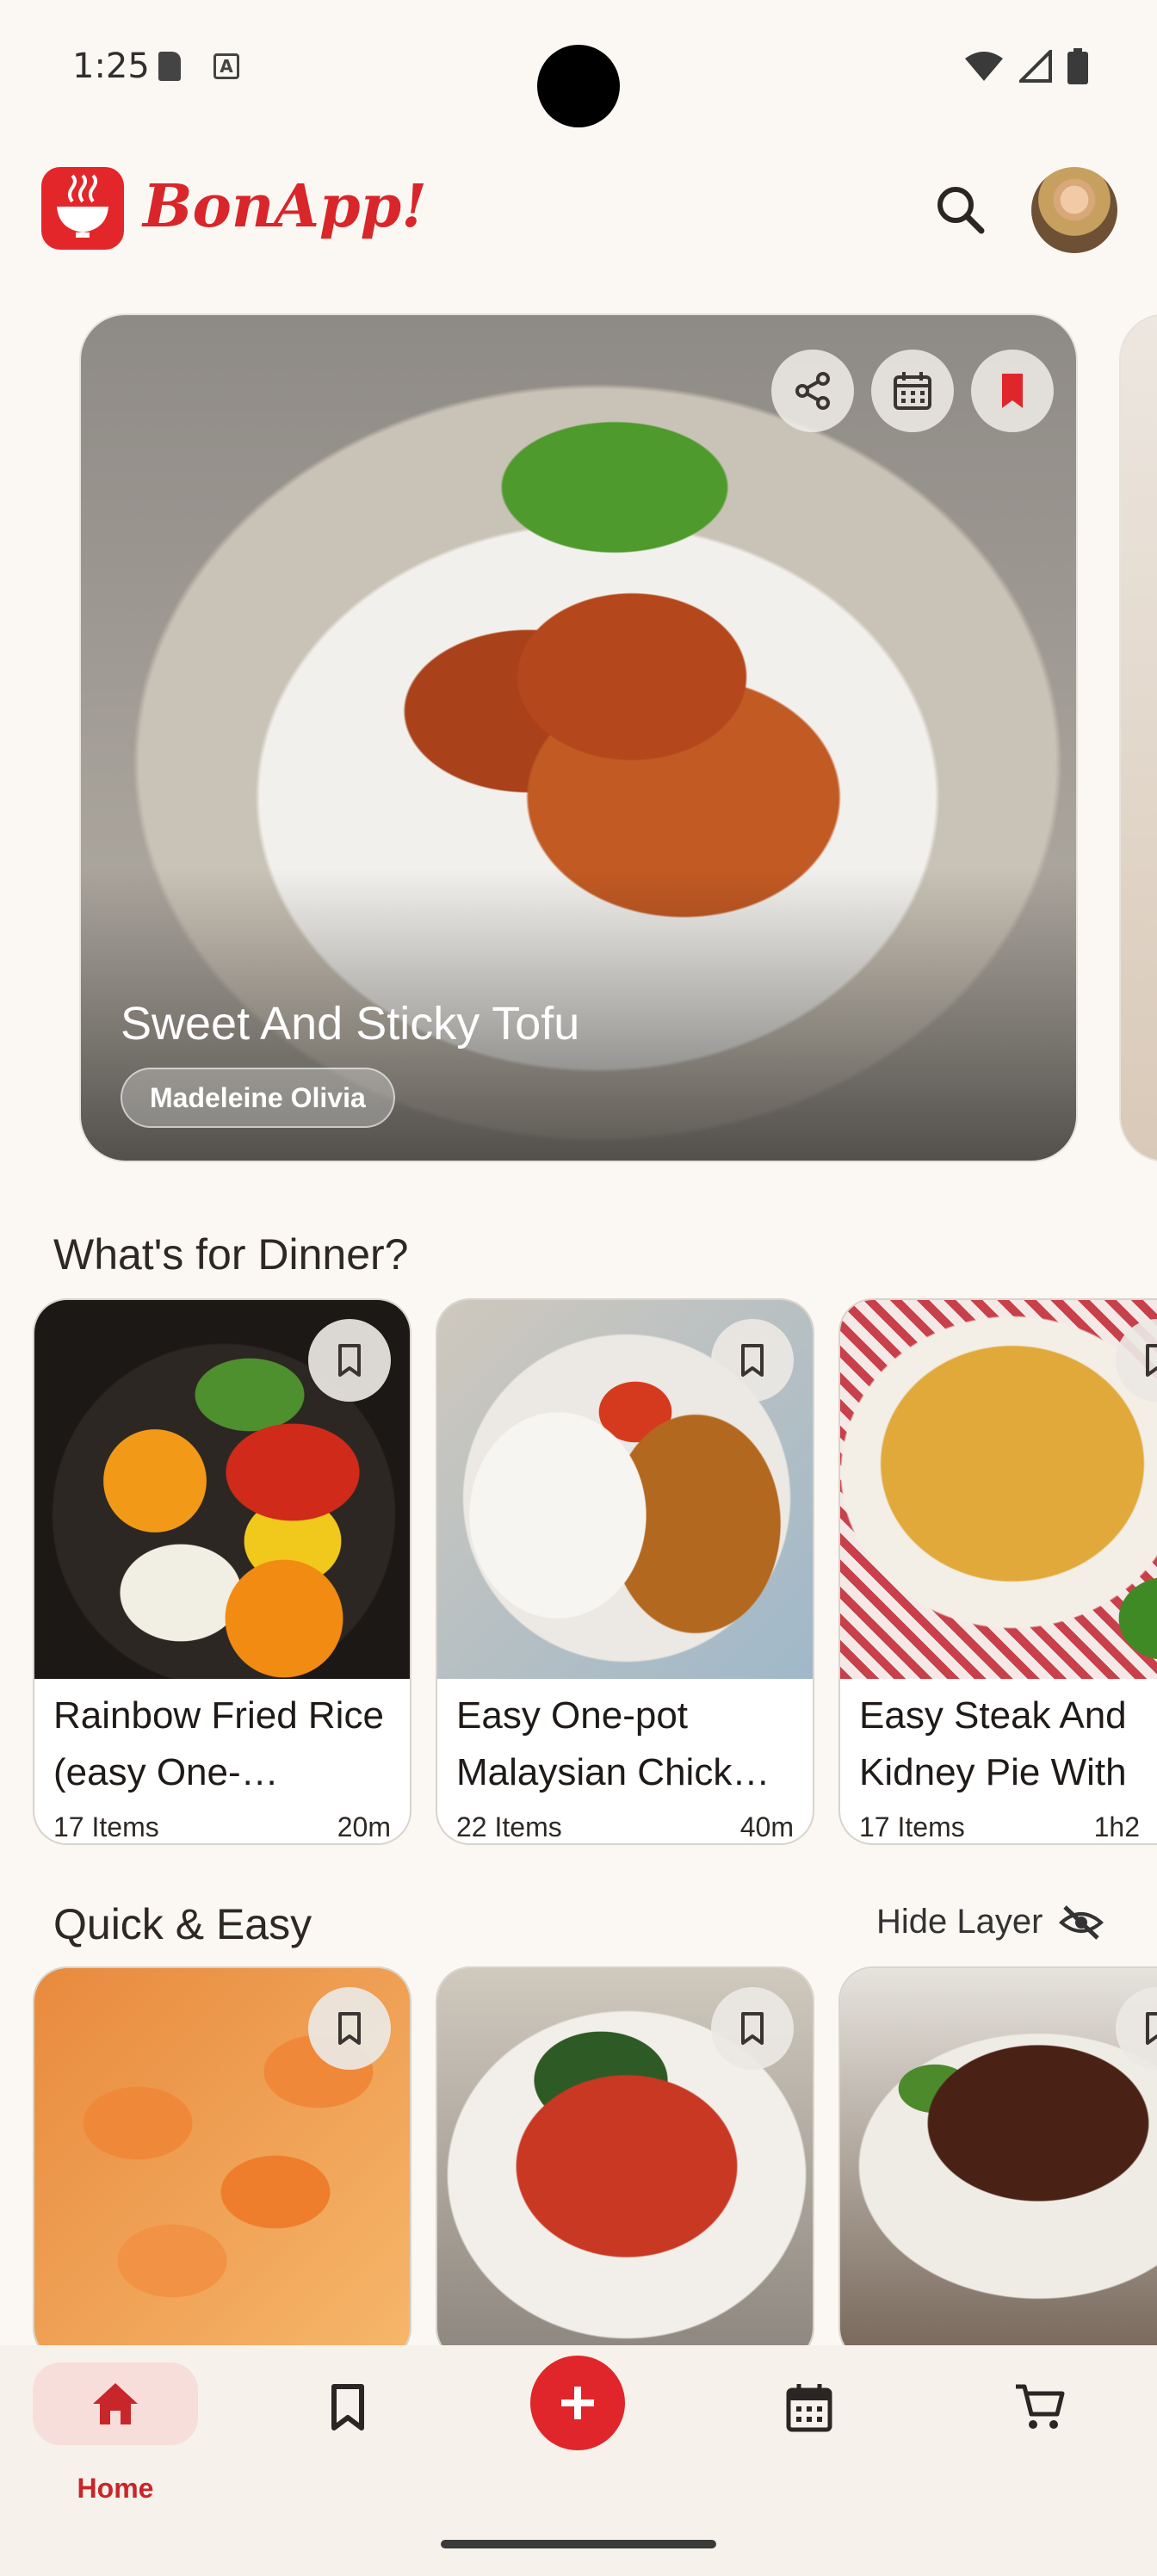 The image size is (1157, 2576). Describe the element at coordinates (960, 1922) in the screenshot. I see `hide-layer-label: Hide Layer` at that location.